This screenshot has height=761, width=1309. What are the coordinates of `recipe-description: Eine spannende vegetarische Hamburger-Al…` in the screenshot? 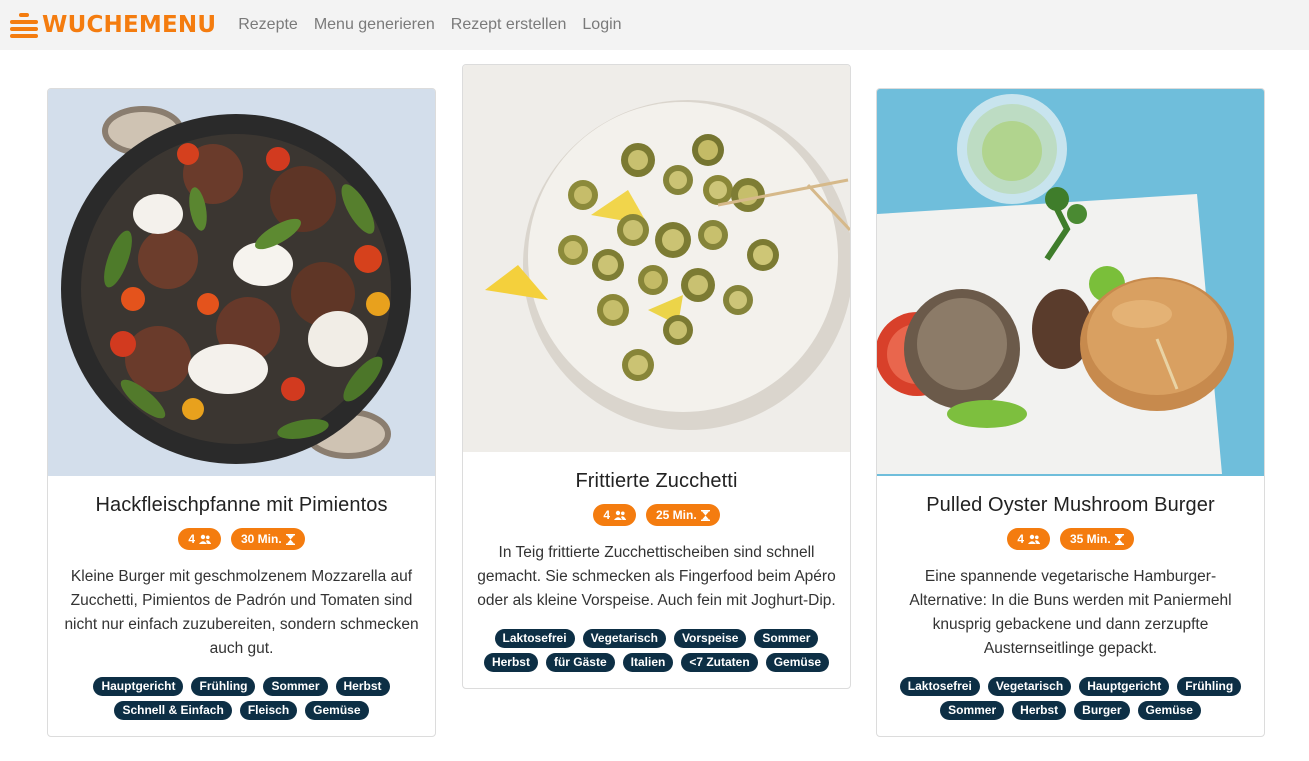 It's located at (1070, 612).